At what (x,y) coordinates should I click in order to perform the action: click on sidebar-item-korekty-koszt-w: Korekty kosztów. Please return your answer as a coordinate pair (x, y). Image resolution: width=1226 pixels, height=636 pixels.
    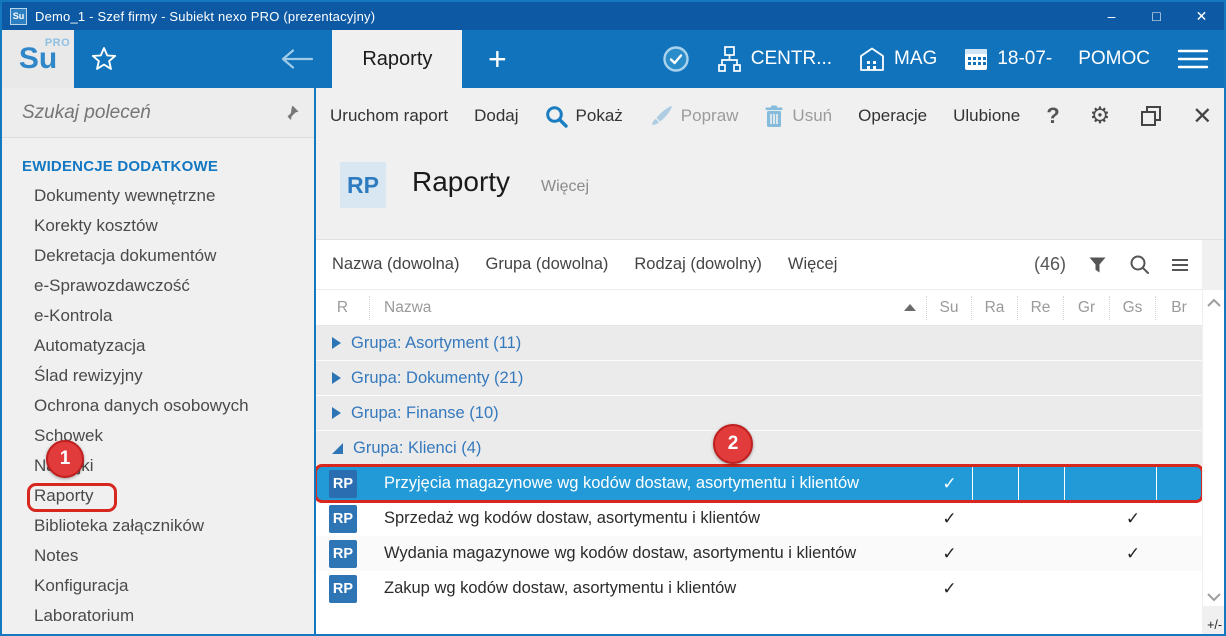
    Looking at the image, I should click on (158, 226).